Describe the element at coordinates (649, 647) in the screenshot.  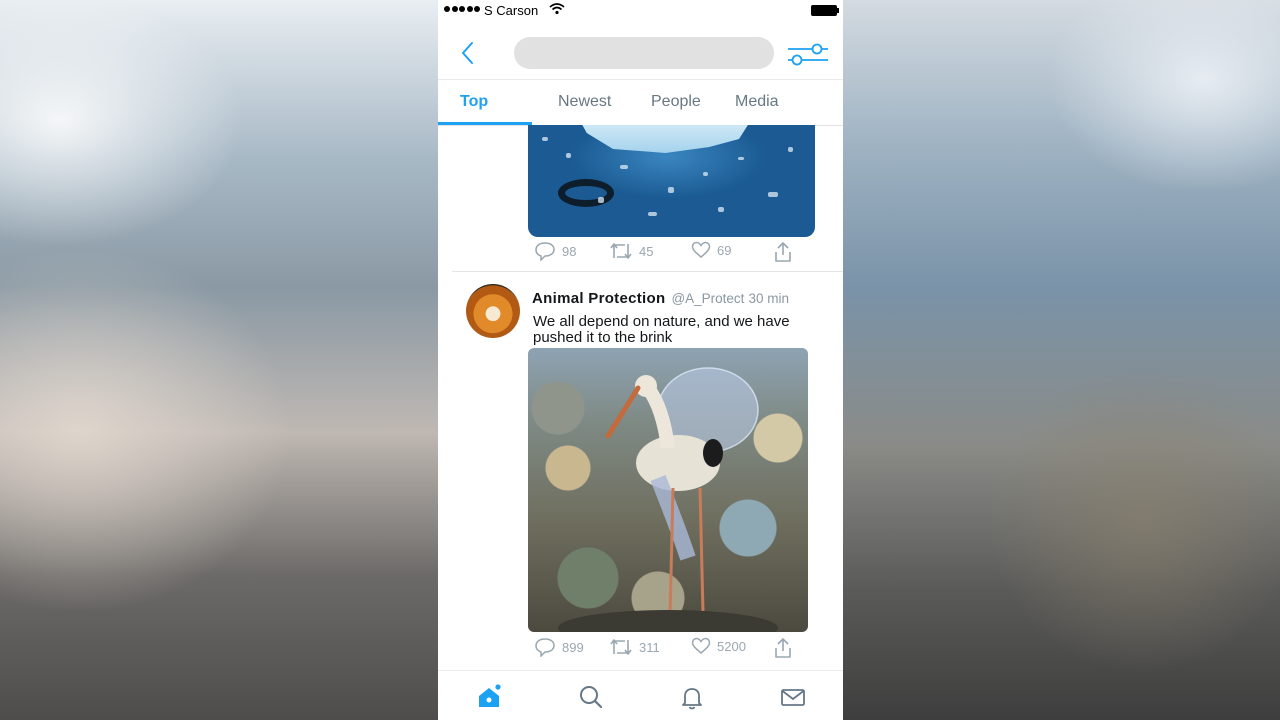
I see `retweet-count: 311` at that location.